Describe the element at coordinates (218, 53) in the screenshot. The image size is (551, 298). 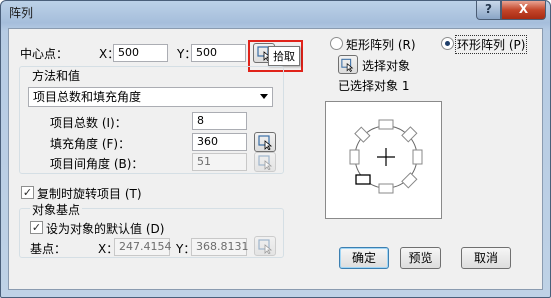
I see `center-y-input: 500` at that location.